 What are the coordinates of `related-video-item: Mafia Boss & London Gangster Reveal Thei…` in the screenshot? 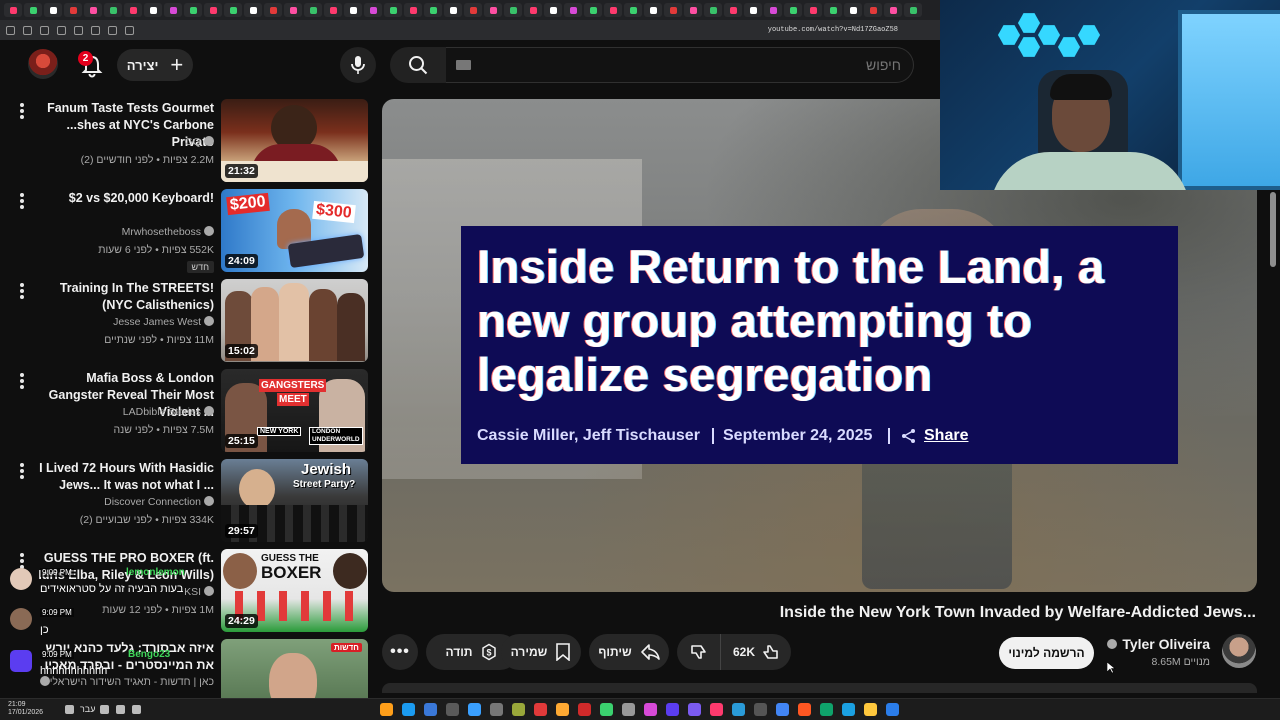 It's located at (186, 409).